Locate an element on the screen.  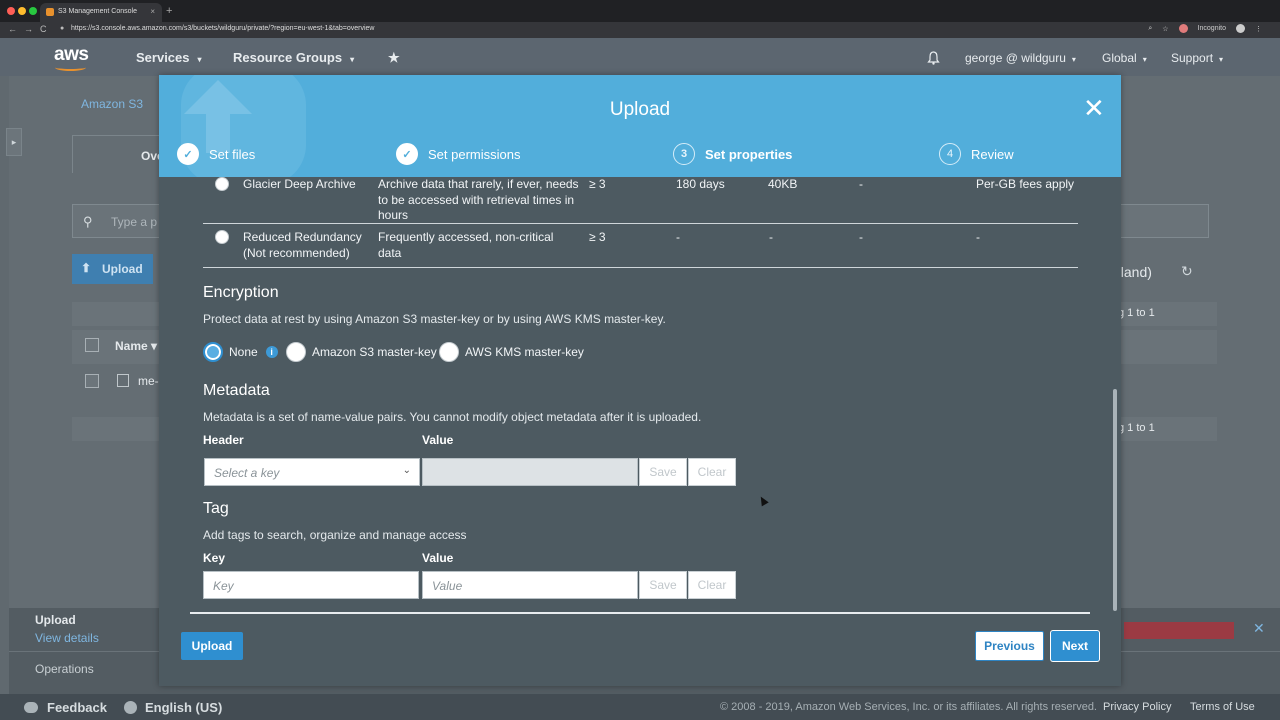
metadata-key-select: Select a key ⌄ is located at coordinates (312, 472).